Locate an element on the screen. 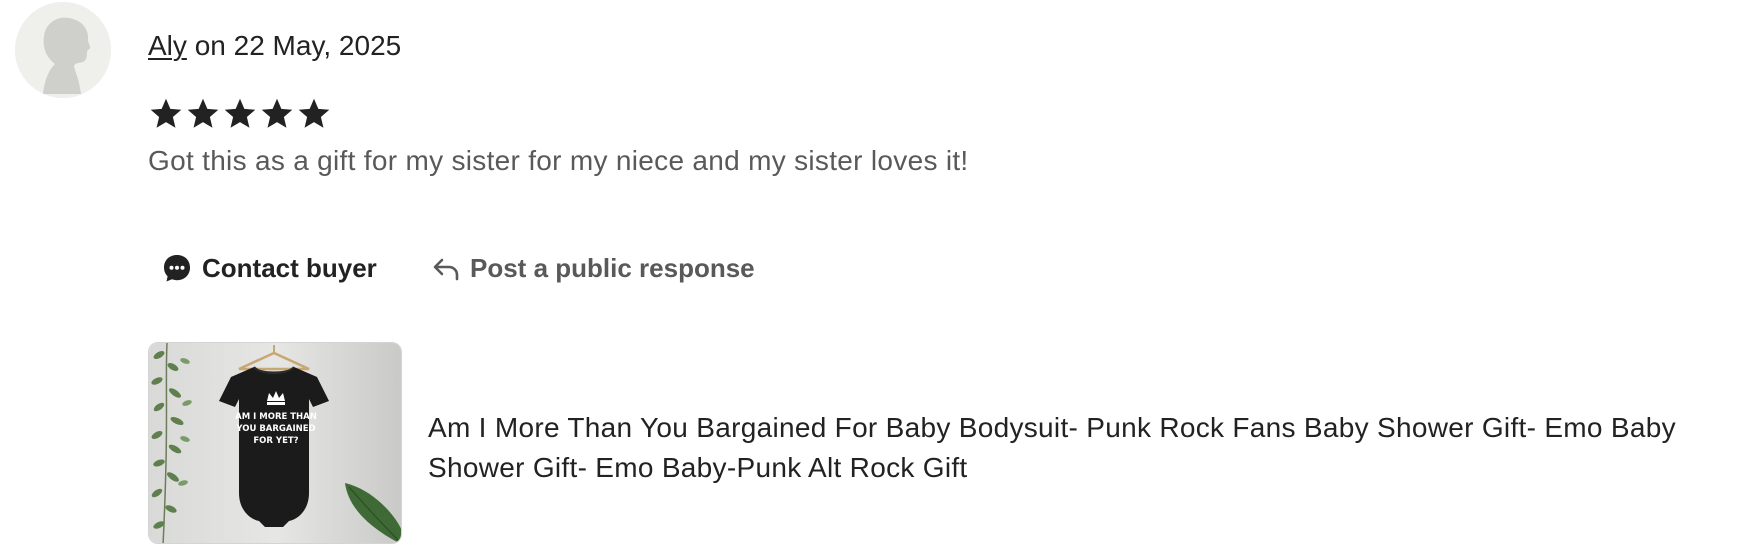 The image size is (1760, 548). baby-bodysuit-image: AM I MORE THAN YOU BARGAINED FOR YET? is located at coordinates (275, 443).